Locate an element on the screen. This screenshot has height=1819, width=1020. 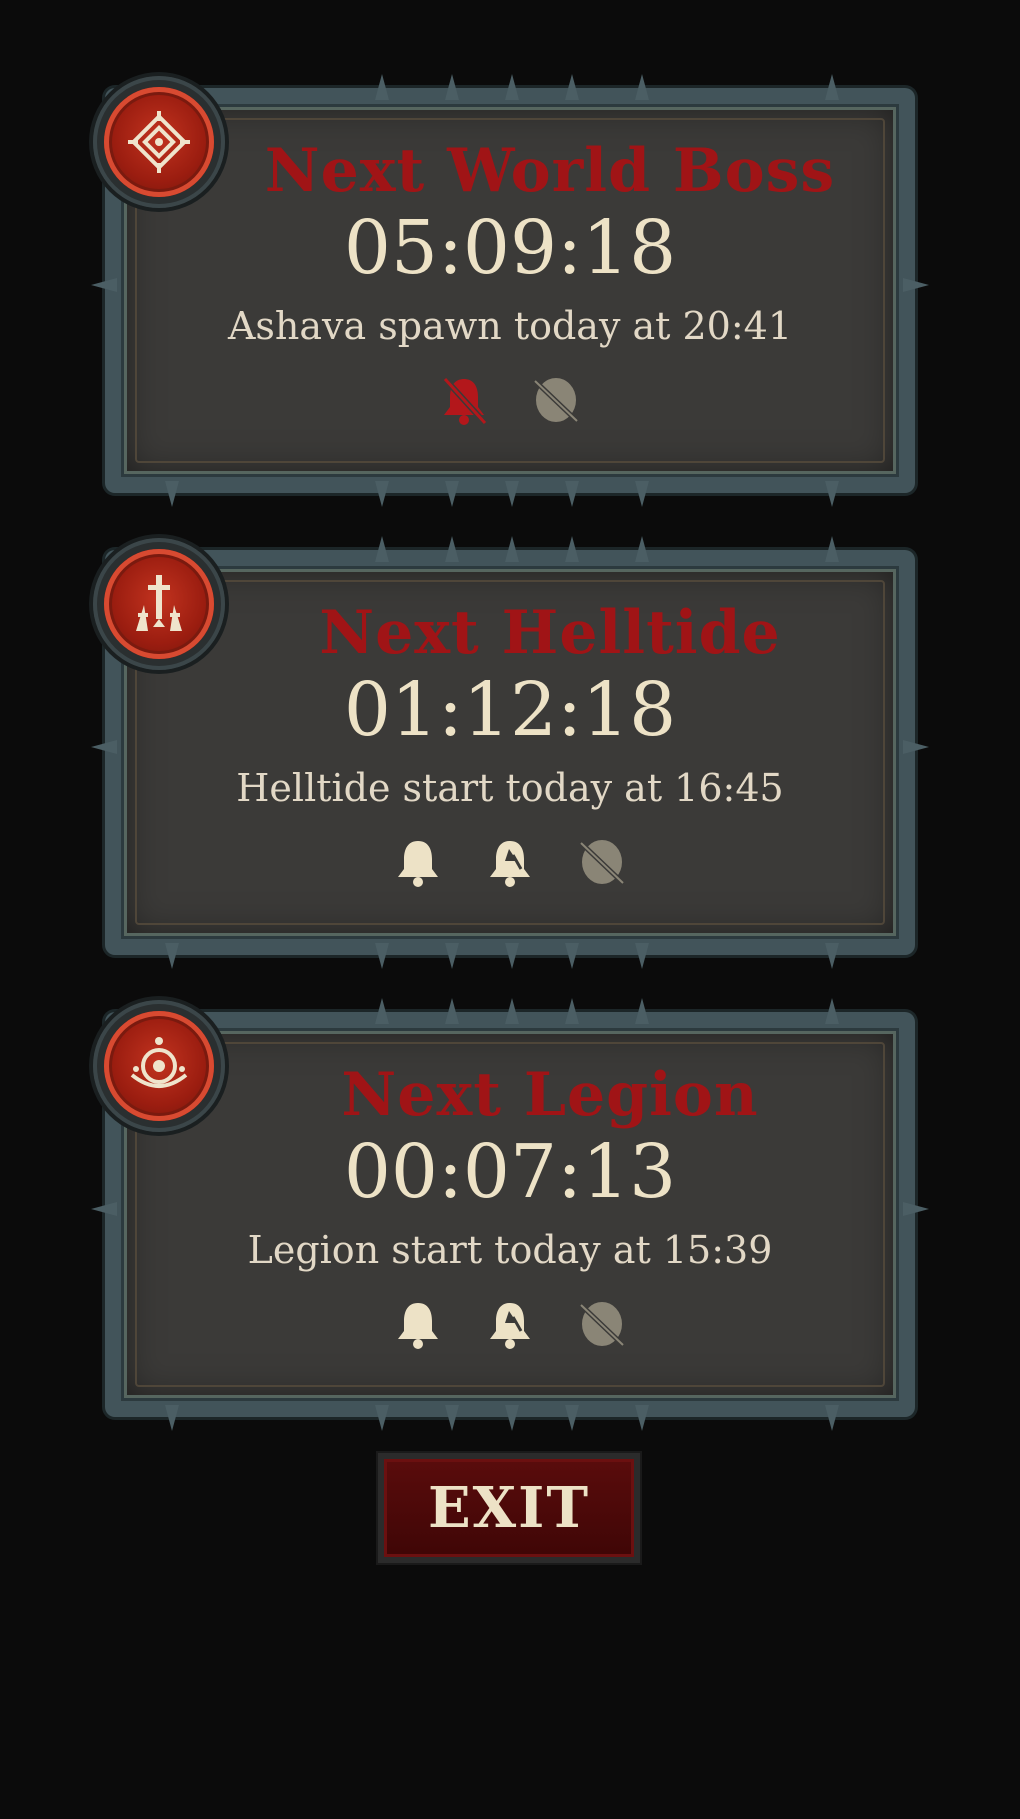
event-schedule-text: Ashava spawn today at 20:41 is located at coordinates (510, 326).